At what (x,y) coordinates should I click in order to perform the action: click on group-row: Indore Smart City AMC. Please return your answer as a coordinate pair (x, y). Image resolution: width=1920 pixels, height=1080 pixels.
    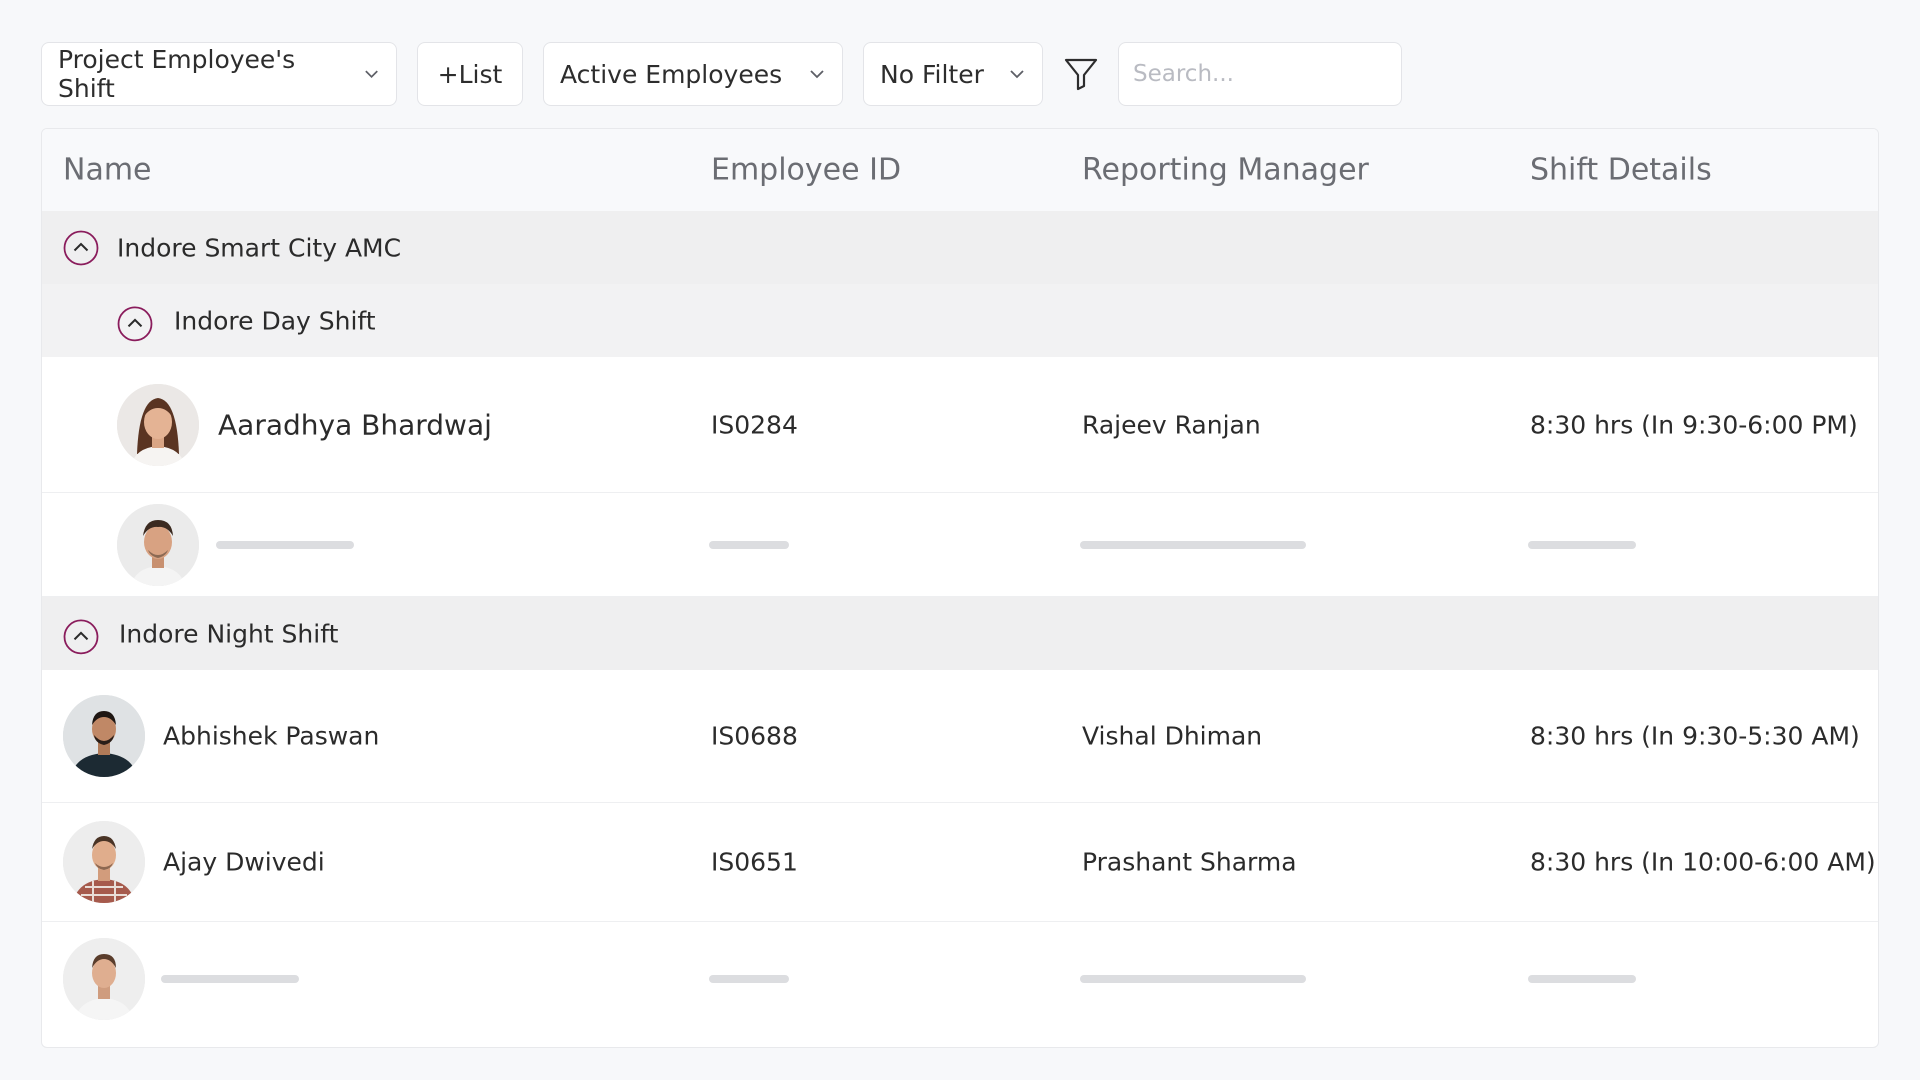
    Looking at the image, I should click on (960, 247).